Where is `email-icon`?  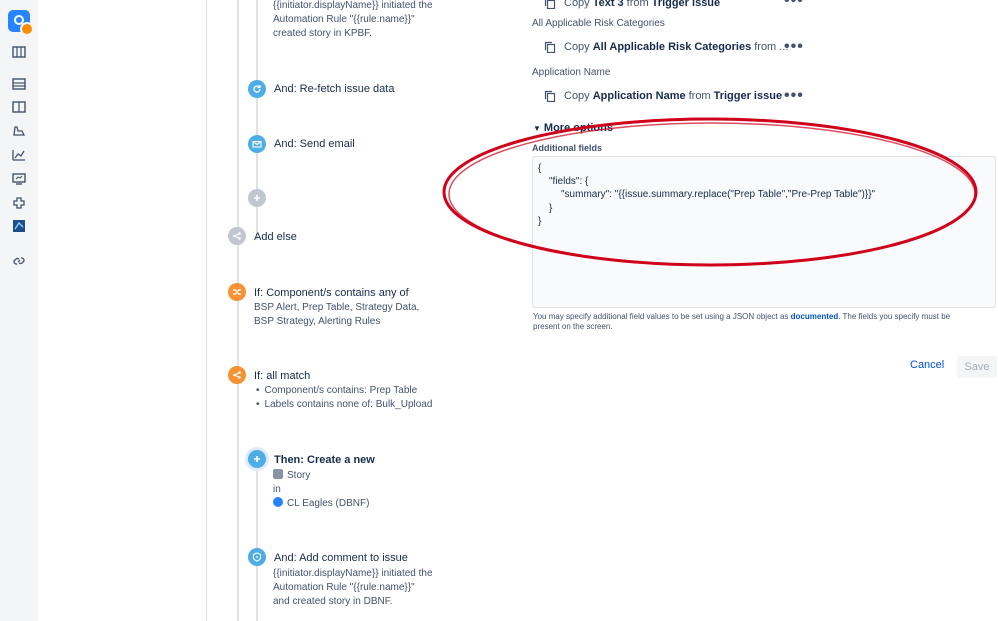
email-icon is located at coordinates (257, 144).